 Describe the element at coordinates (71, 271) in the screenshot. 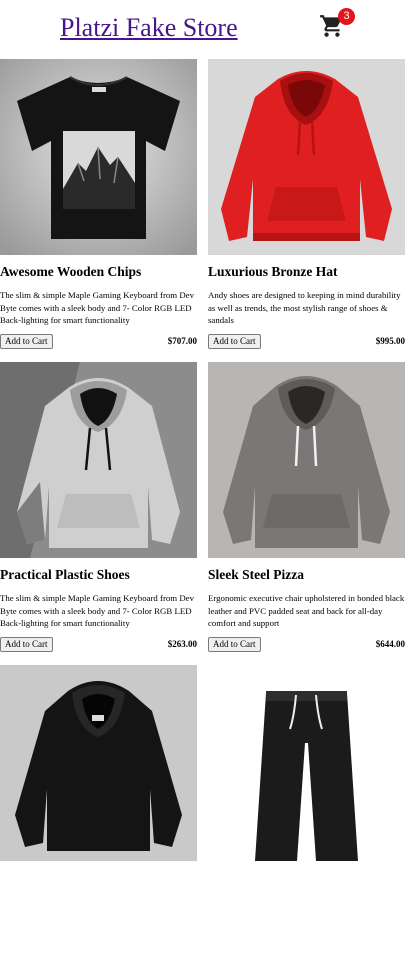

I see `product-title: Awesome Wooden Chips` at that location.